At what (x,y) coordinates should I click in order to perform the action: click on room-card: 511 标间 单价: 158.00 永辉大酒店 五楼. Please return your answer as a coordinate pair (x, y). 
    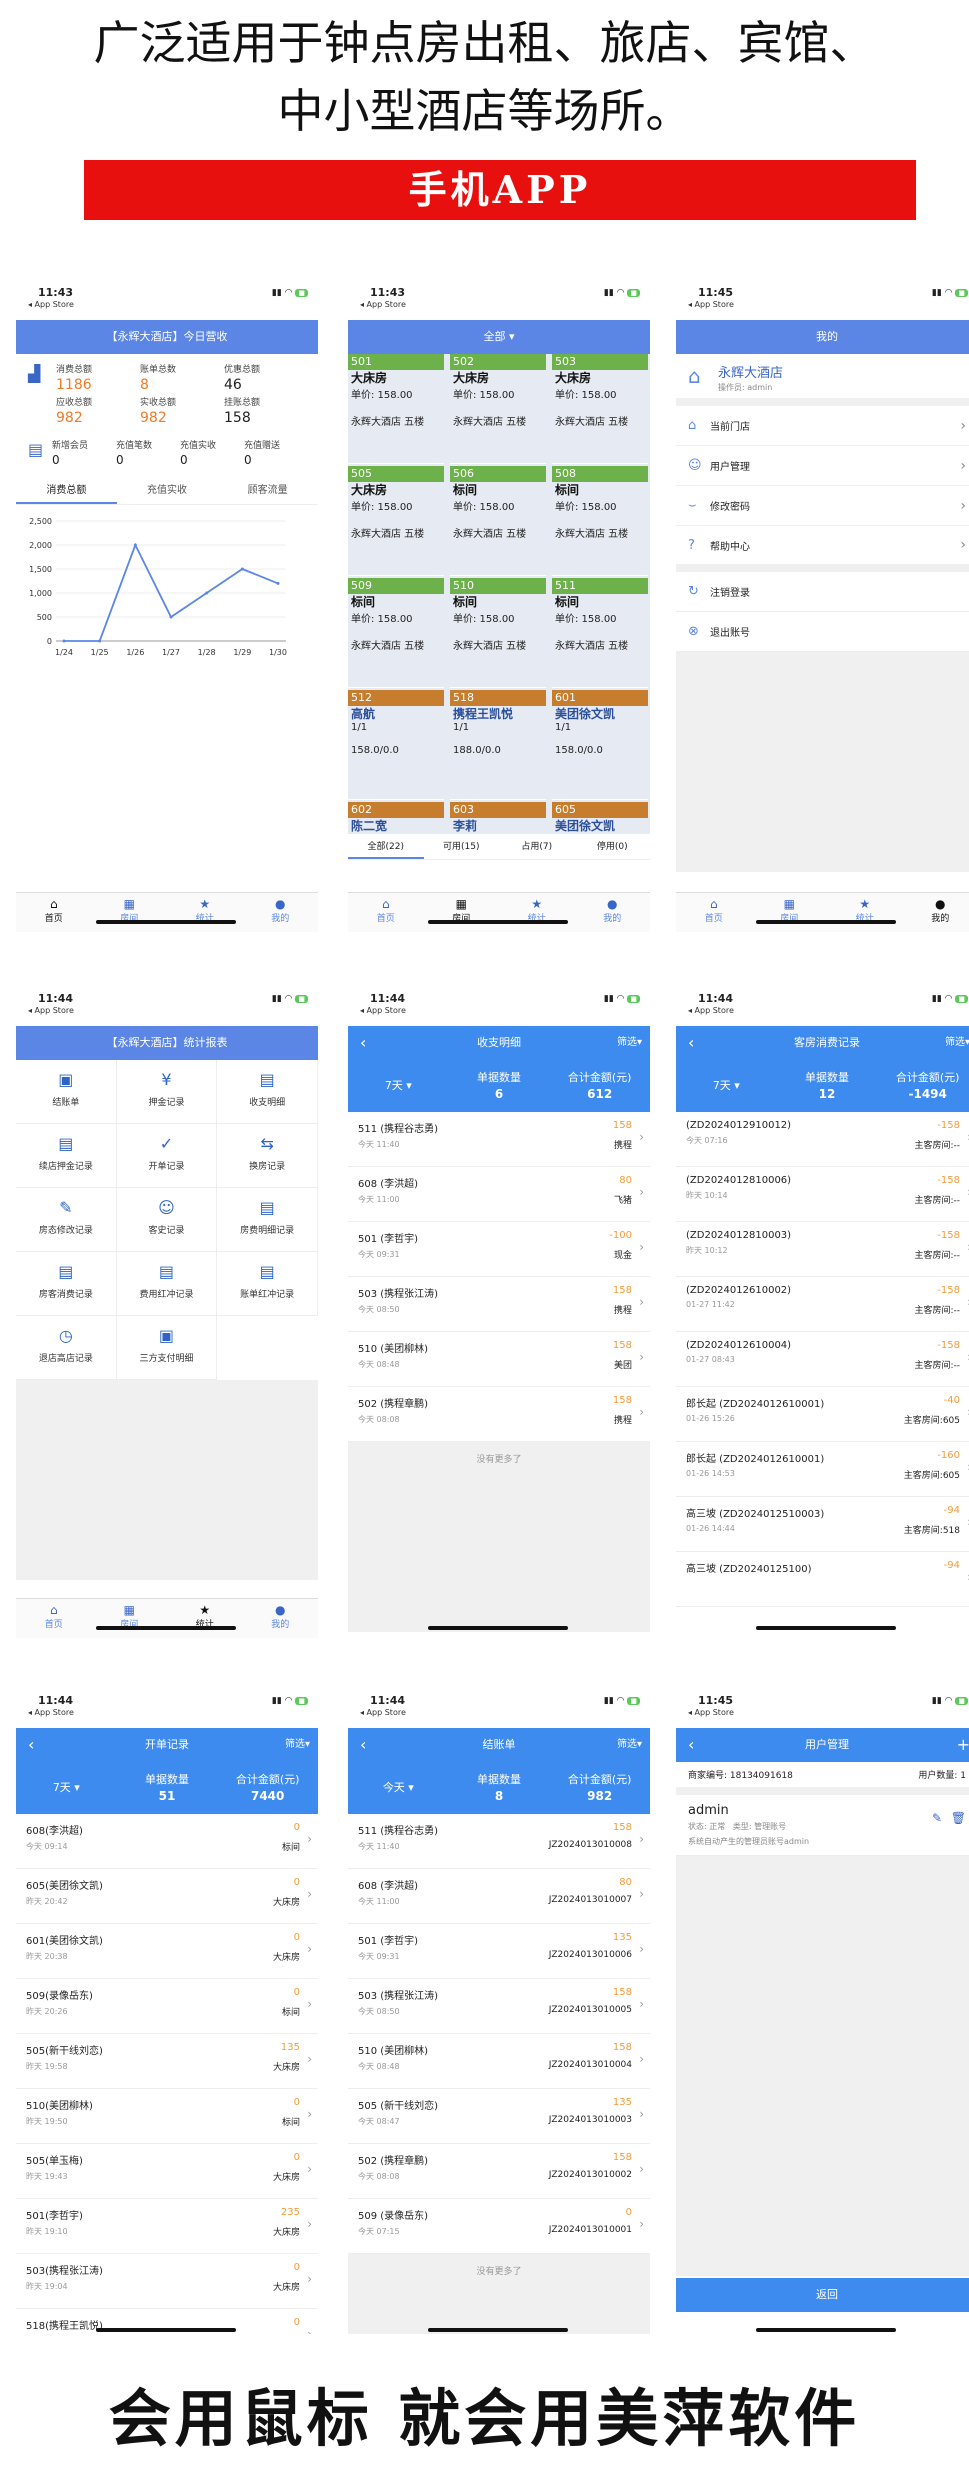
    Looking at the image, I should click on (600, 633).